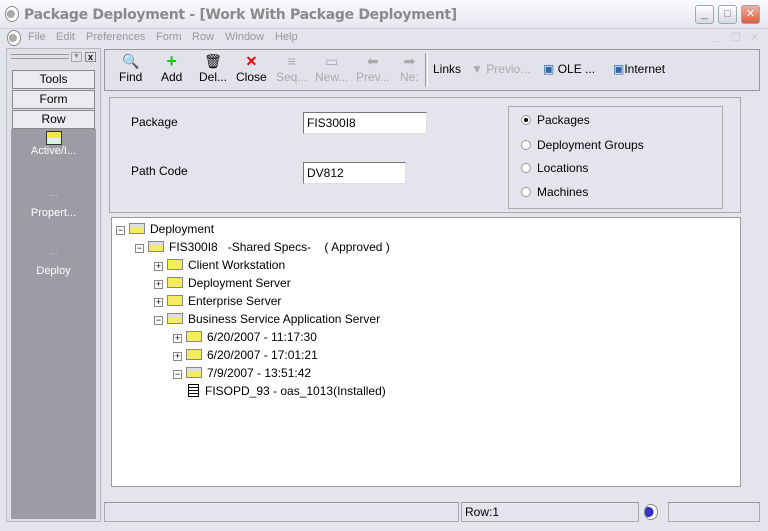 This screenshot has height=531, width=768. I want to click on tree-node: +6/20/2007 - 17:01:21, so click(245, 355).